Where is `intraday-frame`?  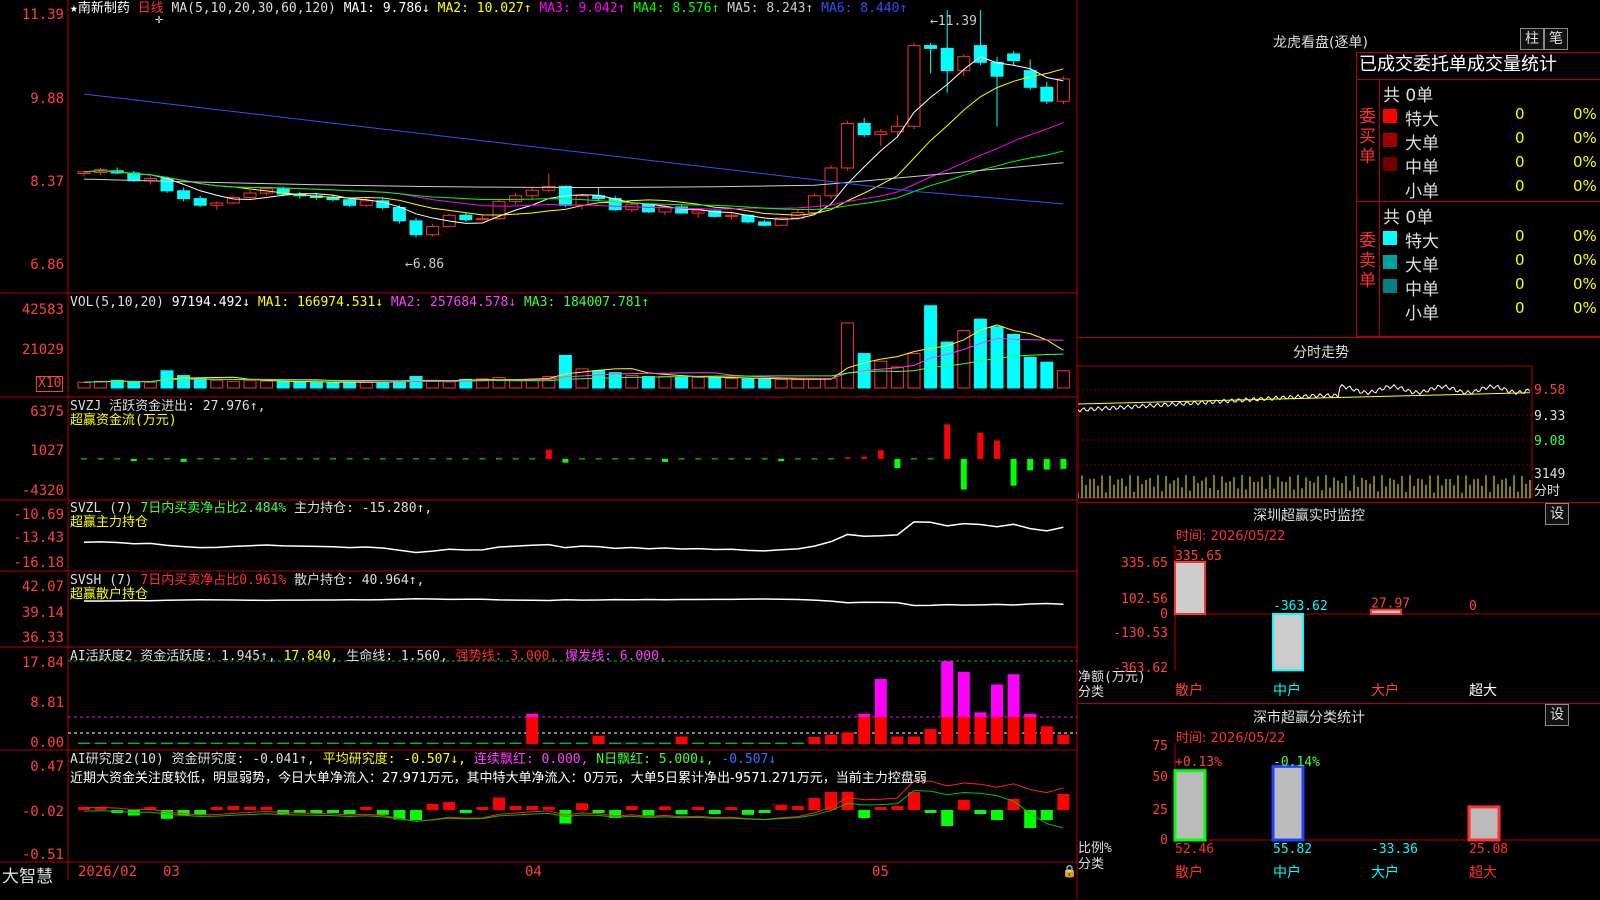 intraday-frame is located at coordinates (1305, 432).